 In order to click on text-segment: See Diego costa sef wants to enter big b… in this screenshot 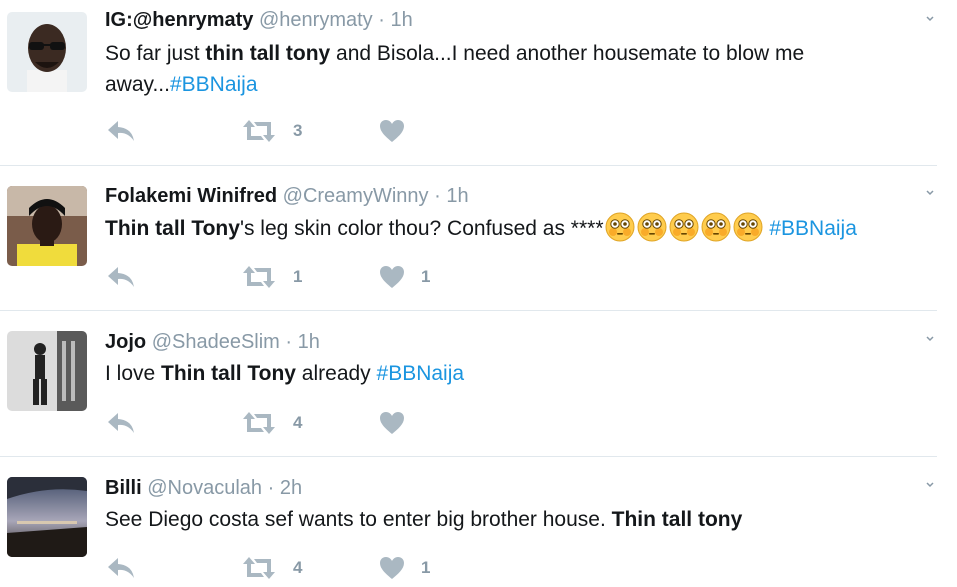, I will do `click(358, 519)`.